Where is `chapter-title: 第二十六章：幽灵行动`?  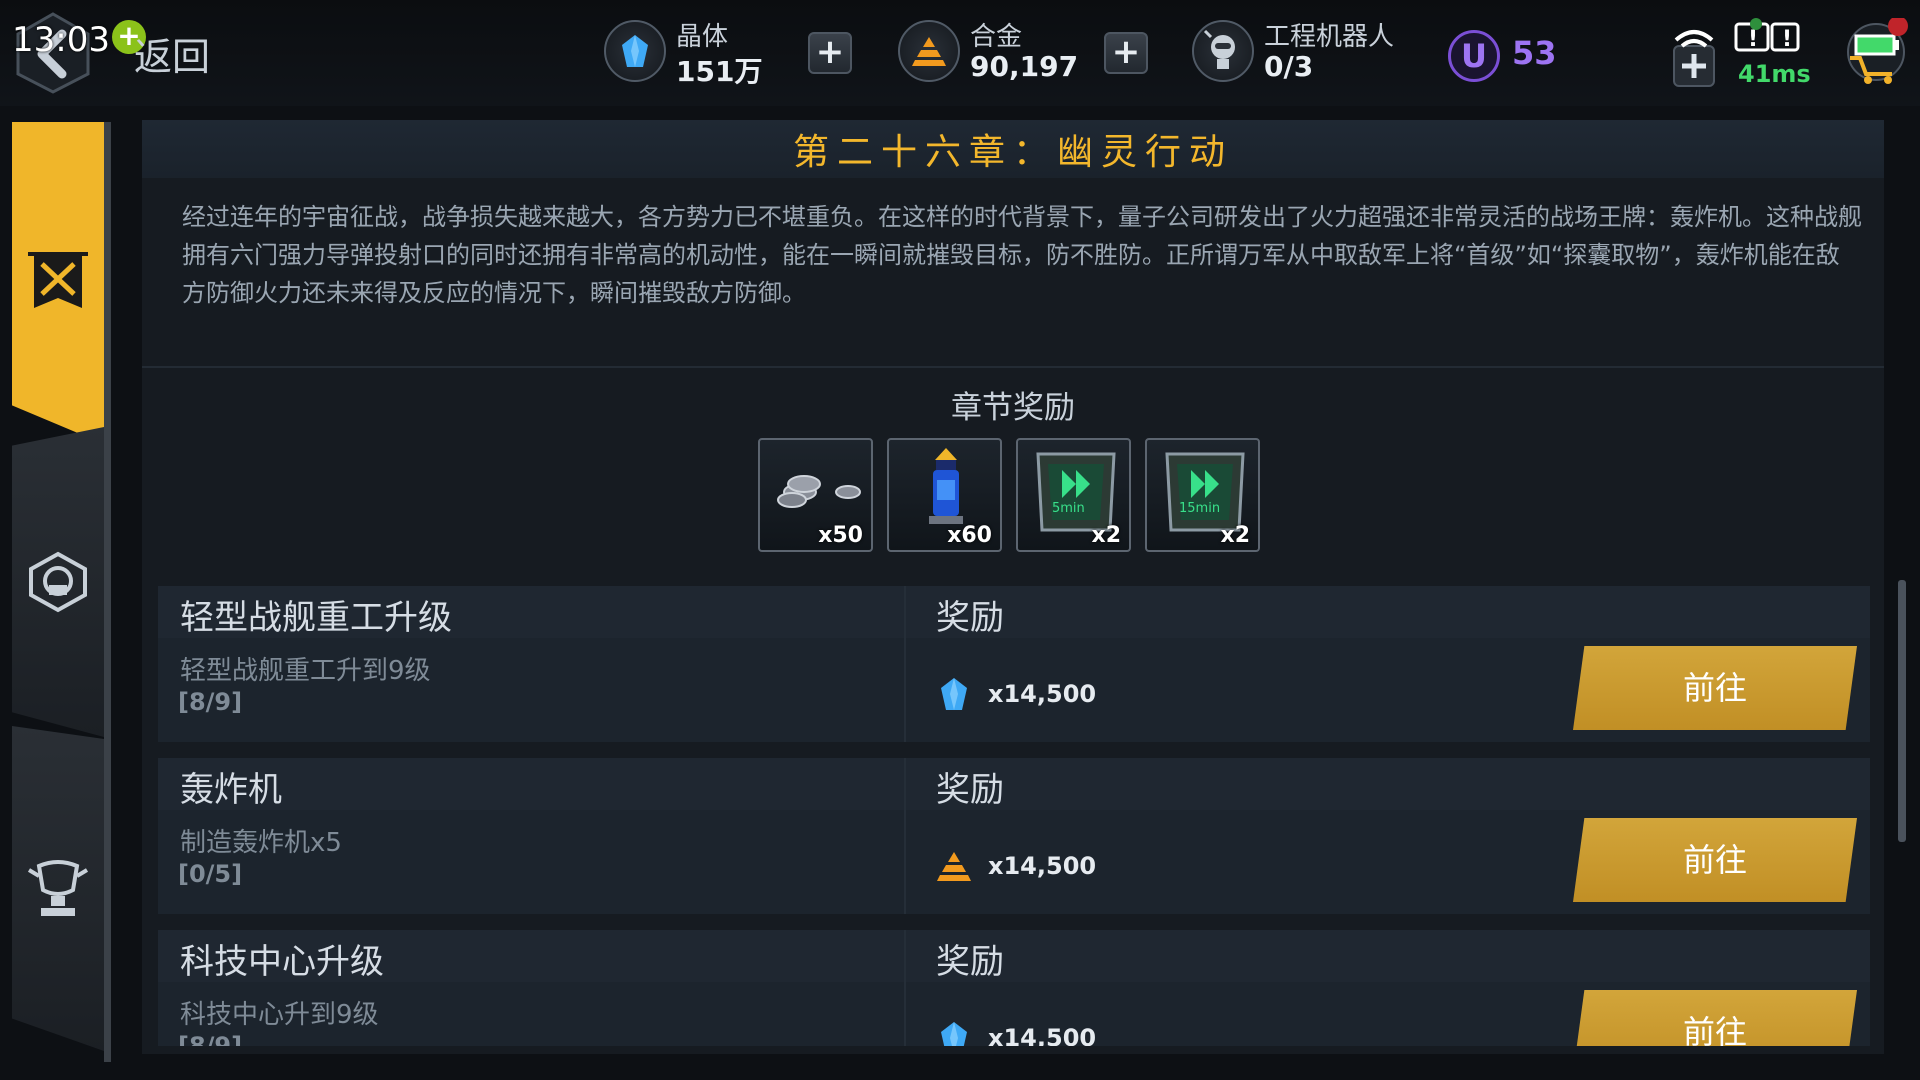 chapter-title: 第二十六章：幽灵行动 is located at coordinates (1012, 152).